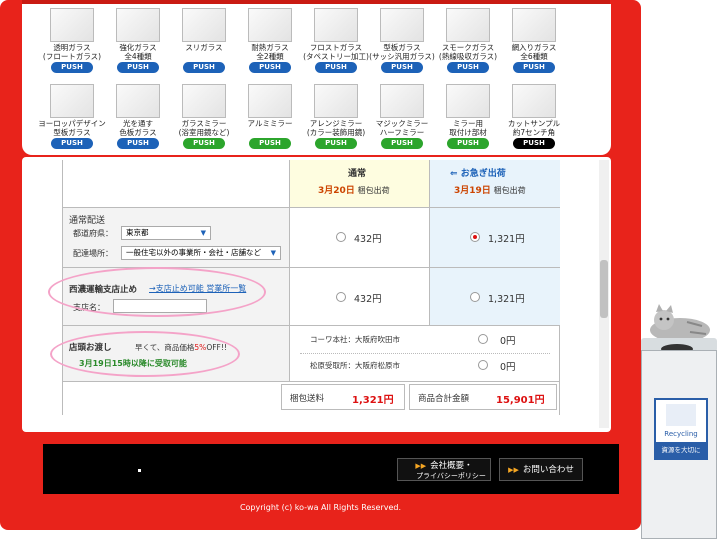 The height and width of the screenshot is (539, 720). Describe the element at coordinates (320, 507) in the screenshot. I see `copyright: Copyright (c) ko-wa All Rights Reserved.` at that location.